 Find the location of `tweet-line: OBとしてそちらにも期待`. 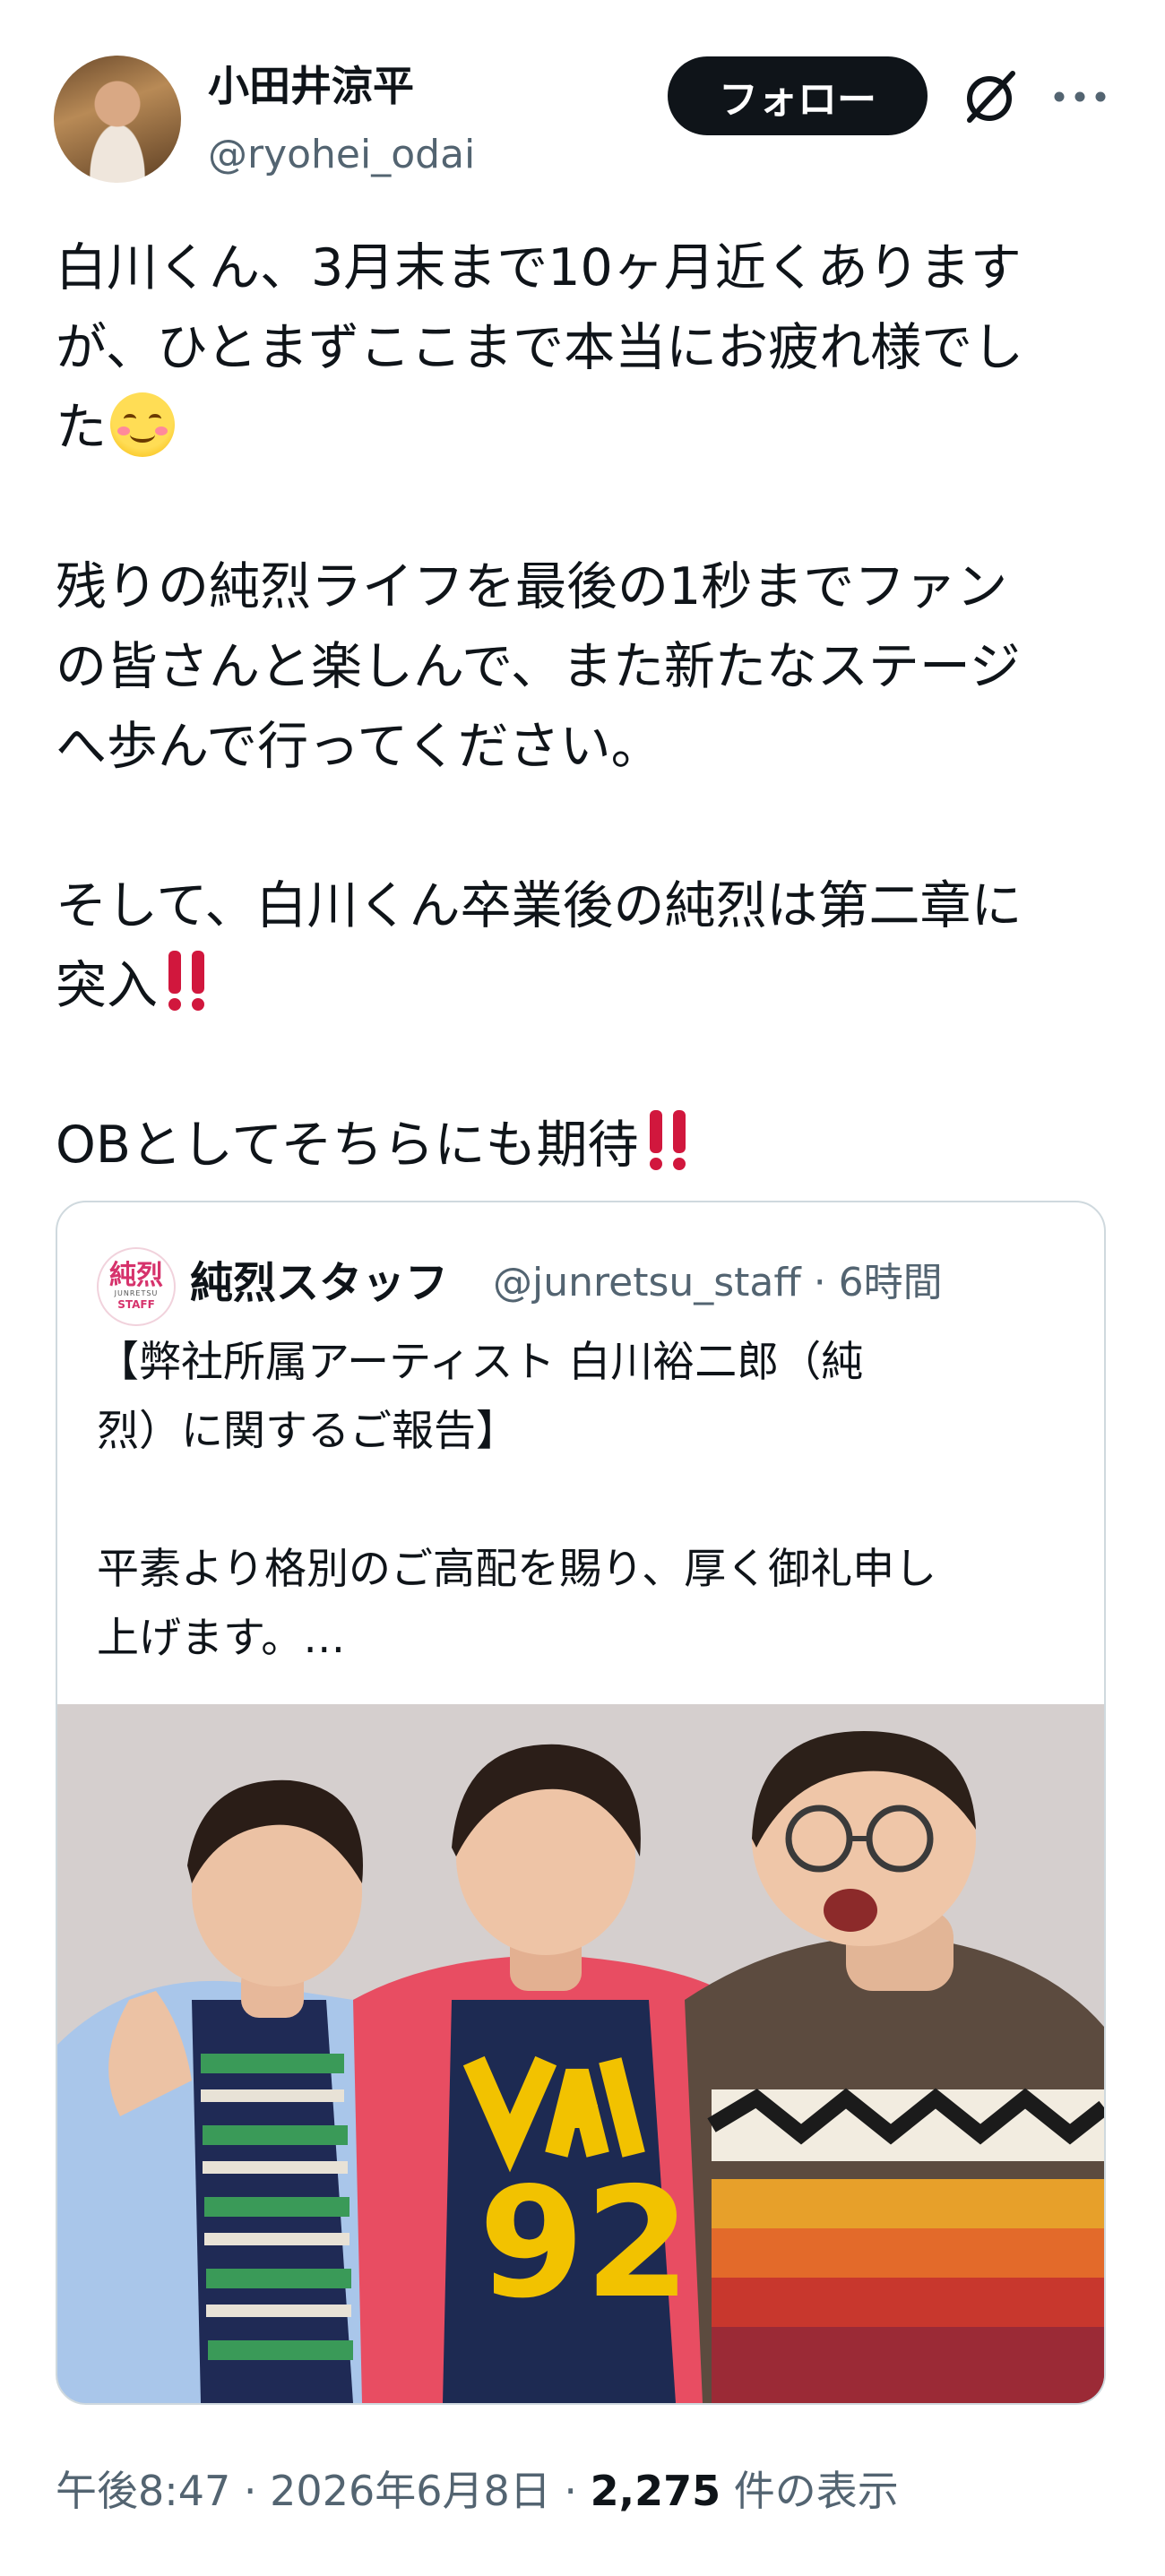

tweet-line: OBとしてそちらにも期待 is located at coordinates (589, 1146).